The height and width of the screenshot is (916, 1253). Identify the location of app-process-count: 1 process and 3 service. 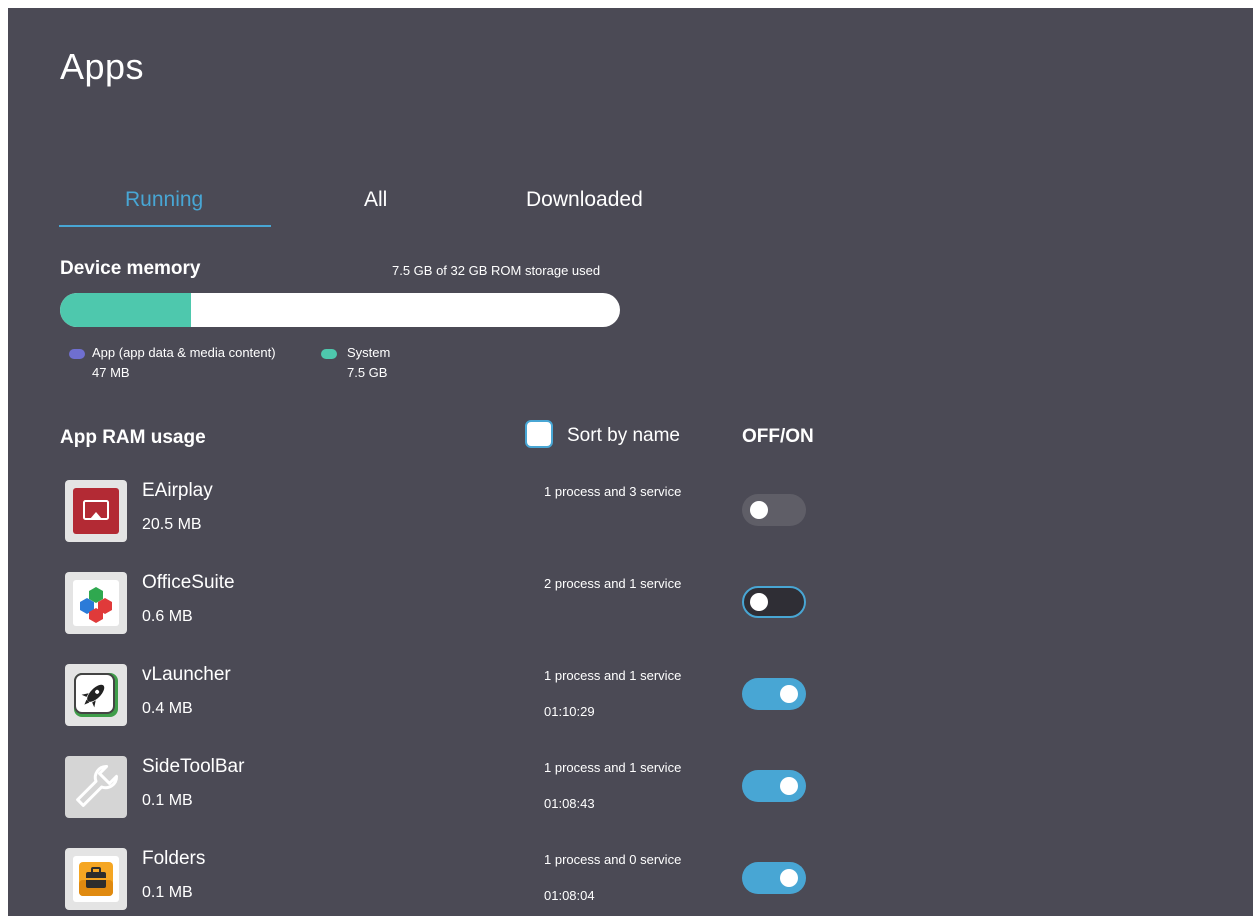
(613, 491).